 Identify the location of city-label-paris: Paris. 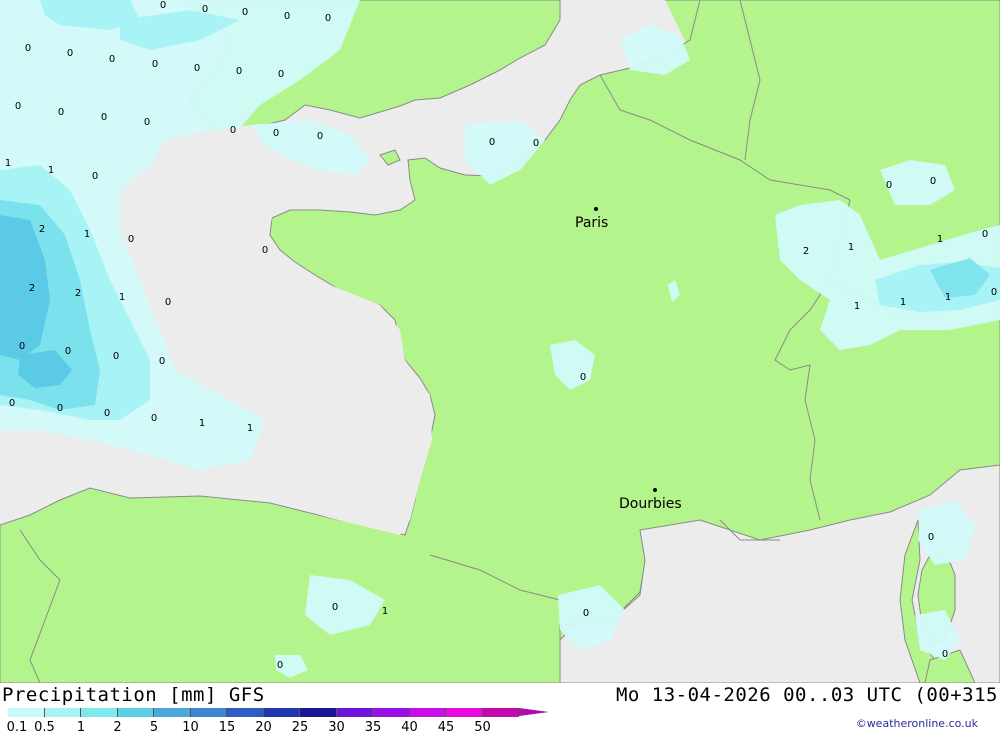
(591, 223).